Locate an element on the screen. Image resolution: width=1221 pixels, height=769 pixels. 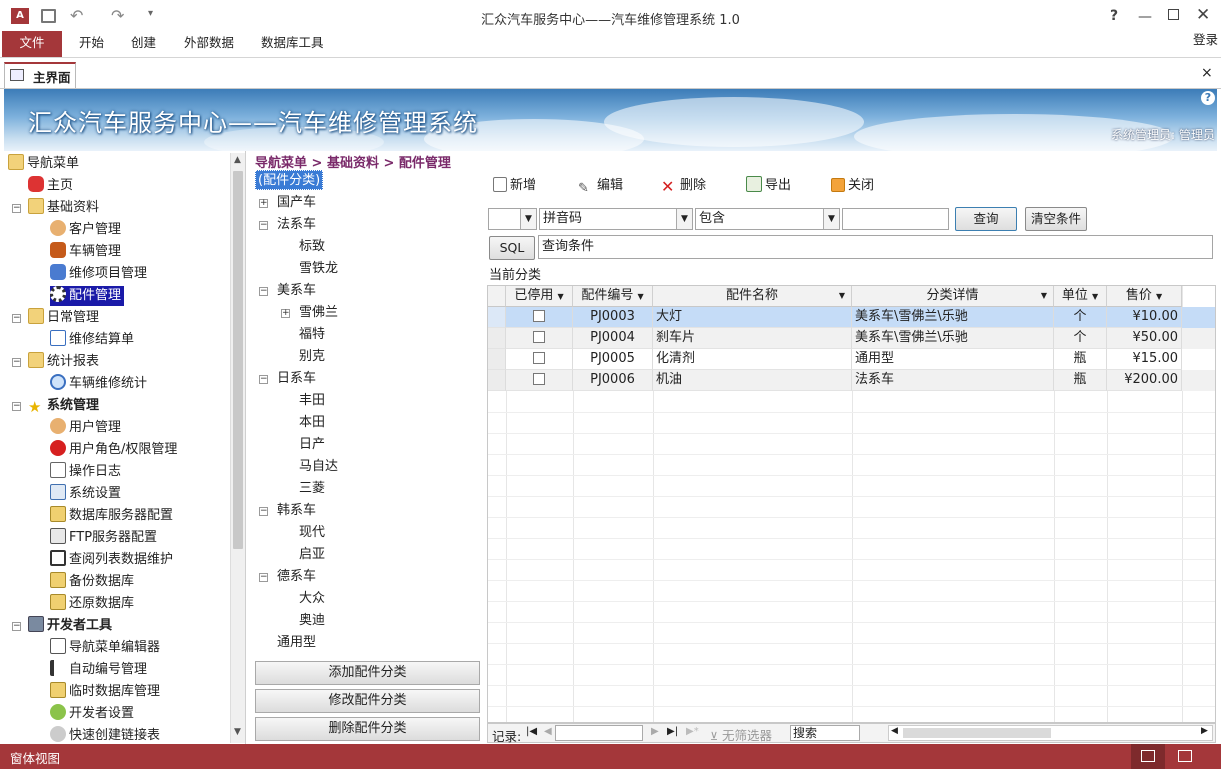
export-button: 导出 is located at coordinates (768, 186).